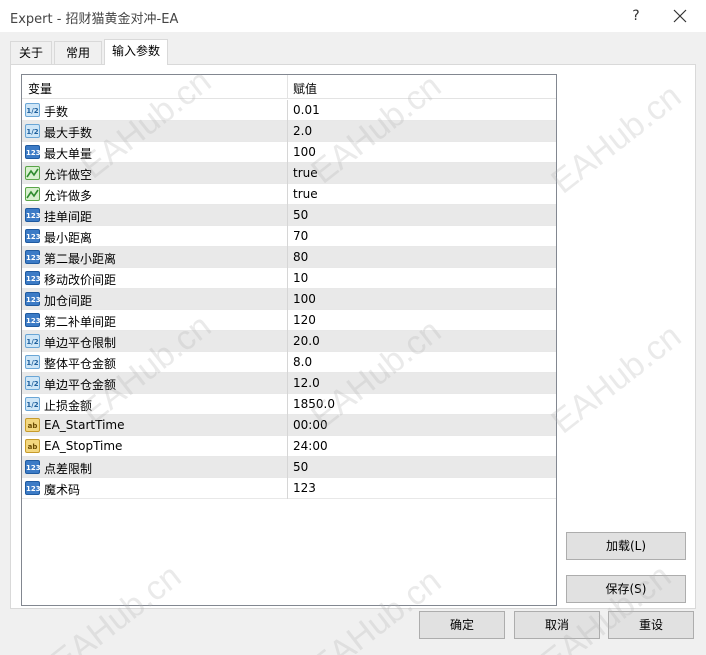 Image resolution: width=706 pixels, height=655 pixels. I want to click on parameter-row: 123 第二补单间距 120, so click(289, 320).